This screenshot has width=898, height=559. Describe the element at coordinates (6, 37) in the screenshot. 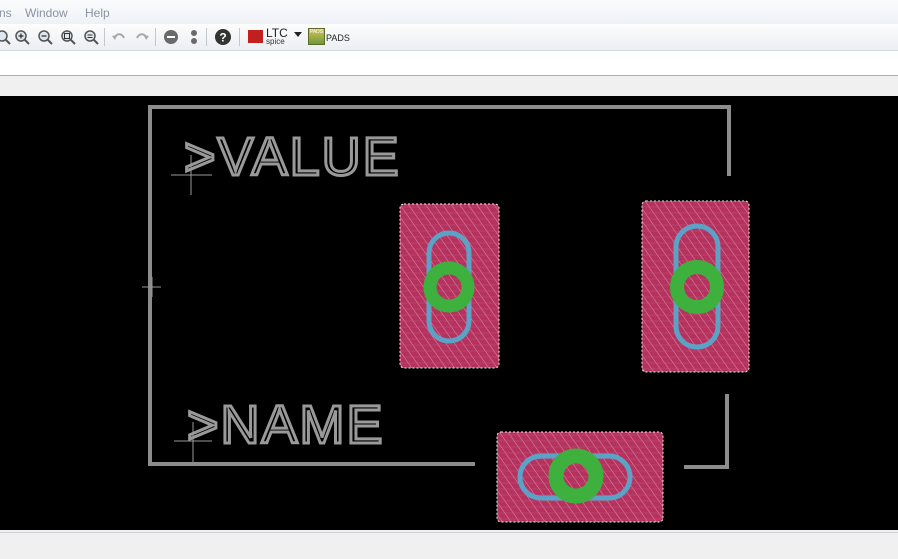

I see `zoom-fit-icon` at that location.